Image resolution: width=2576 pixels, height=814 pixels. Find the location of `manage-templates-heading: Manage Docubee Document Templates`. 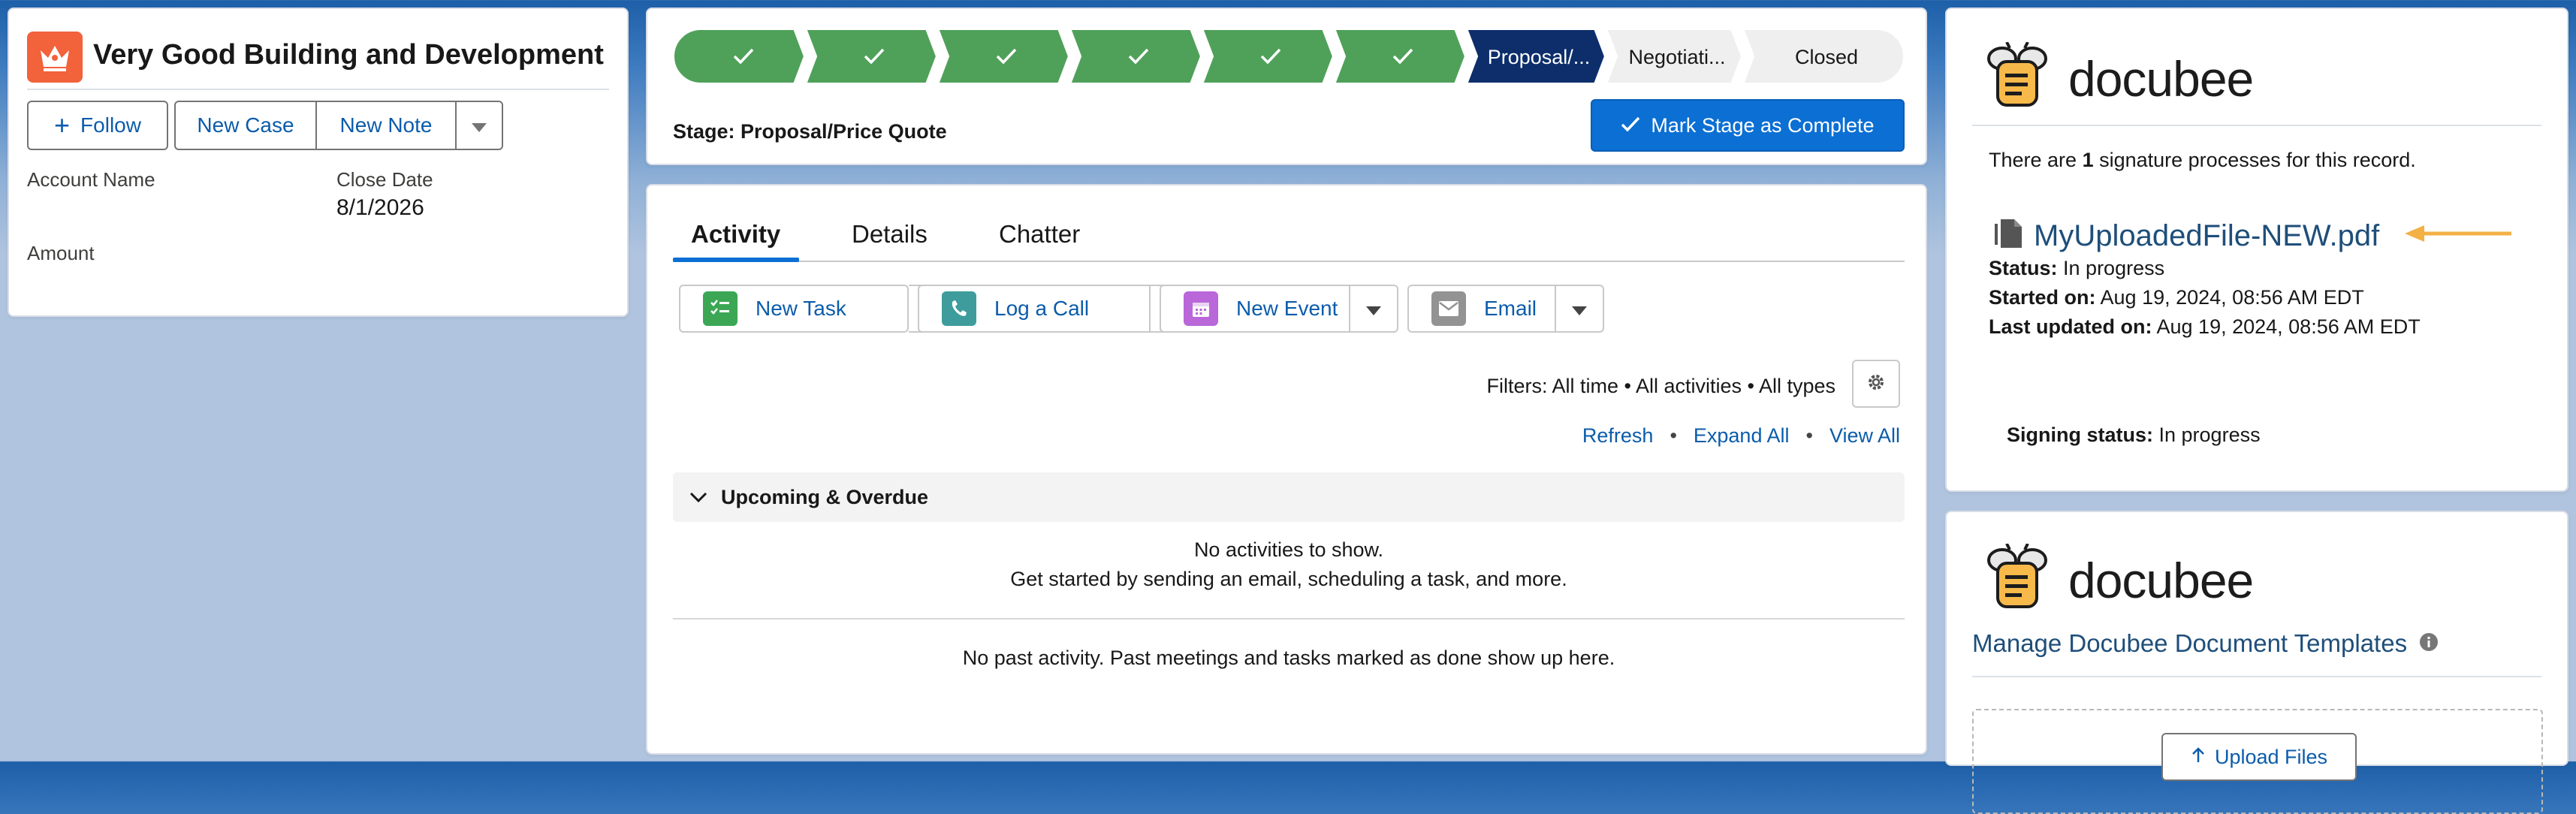

manage-templates-heading: Manage Docubee Document Templates is located at coordinates (2205, 643).